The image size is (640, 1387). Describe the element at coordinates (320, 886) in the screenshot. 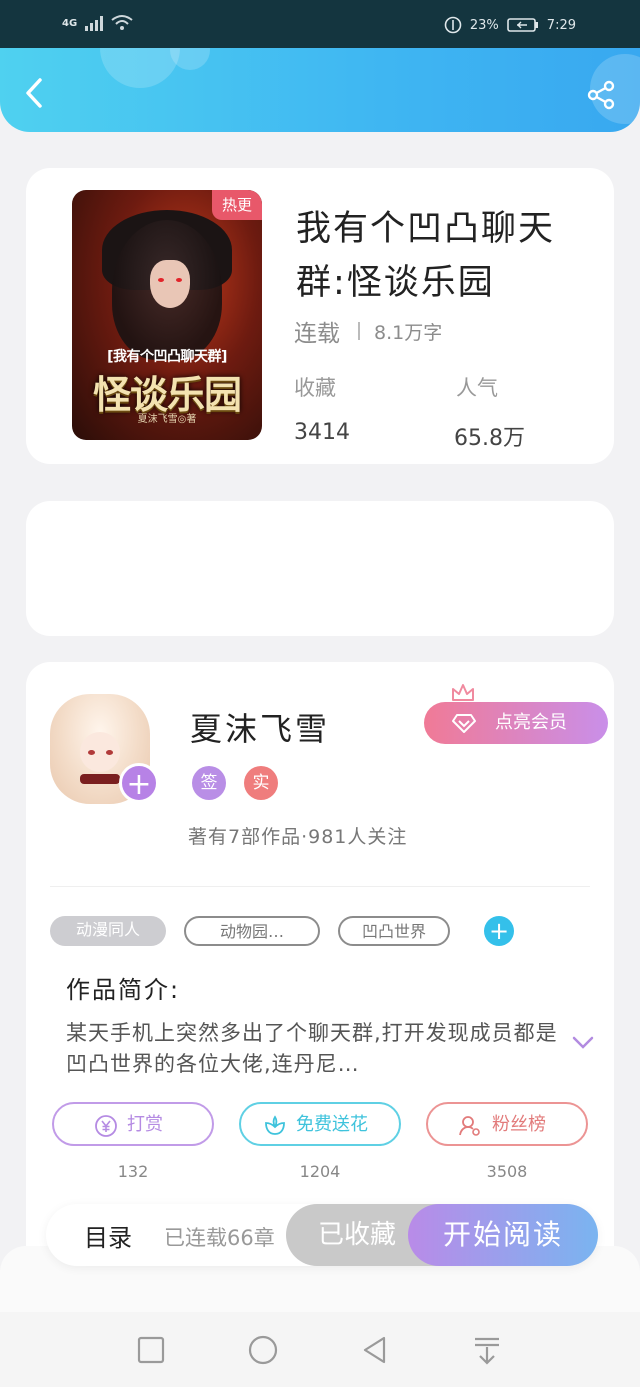

I see `divider` at that location.